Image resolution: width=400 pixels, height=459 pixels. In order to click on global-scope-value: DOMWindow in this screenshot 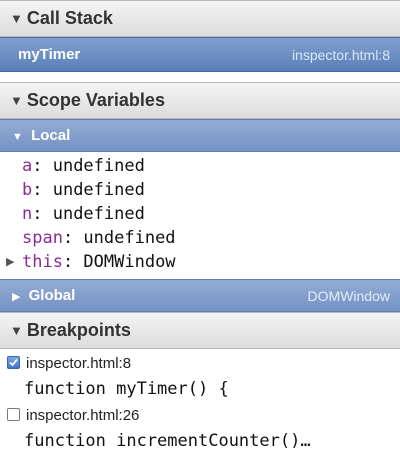, I will do `click(348, 295)`.